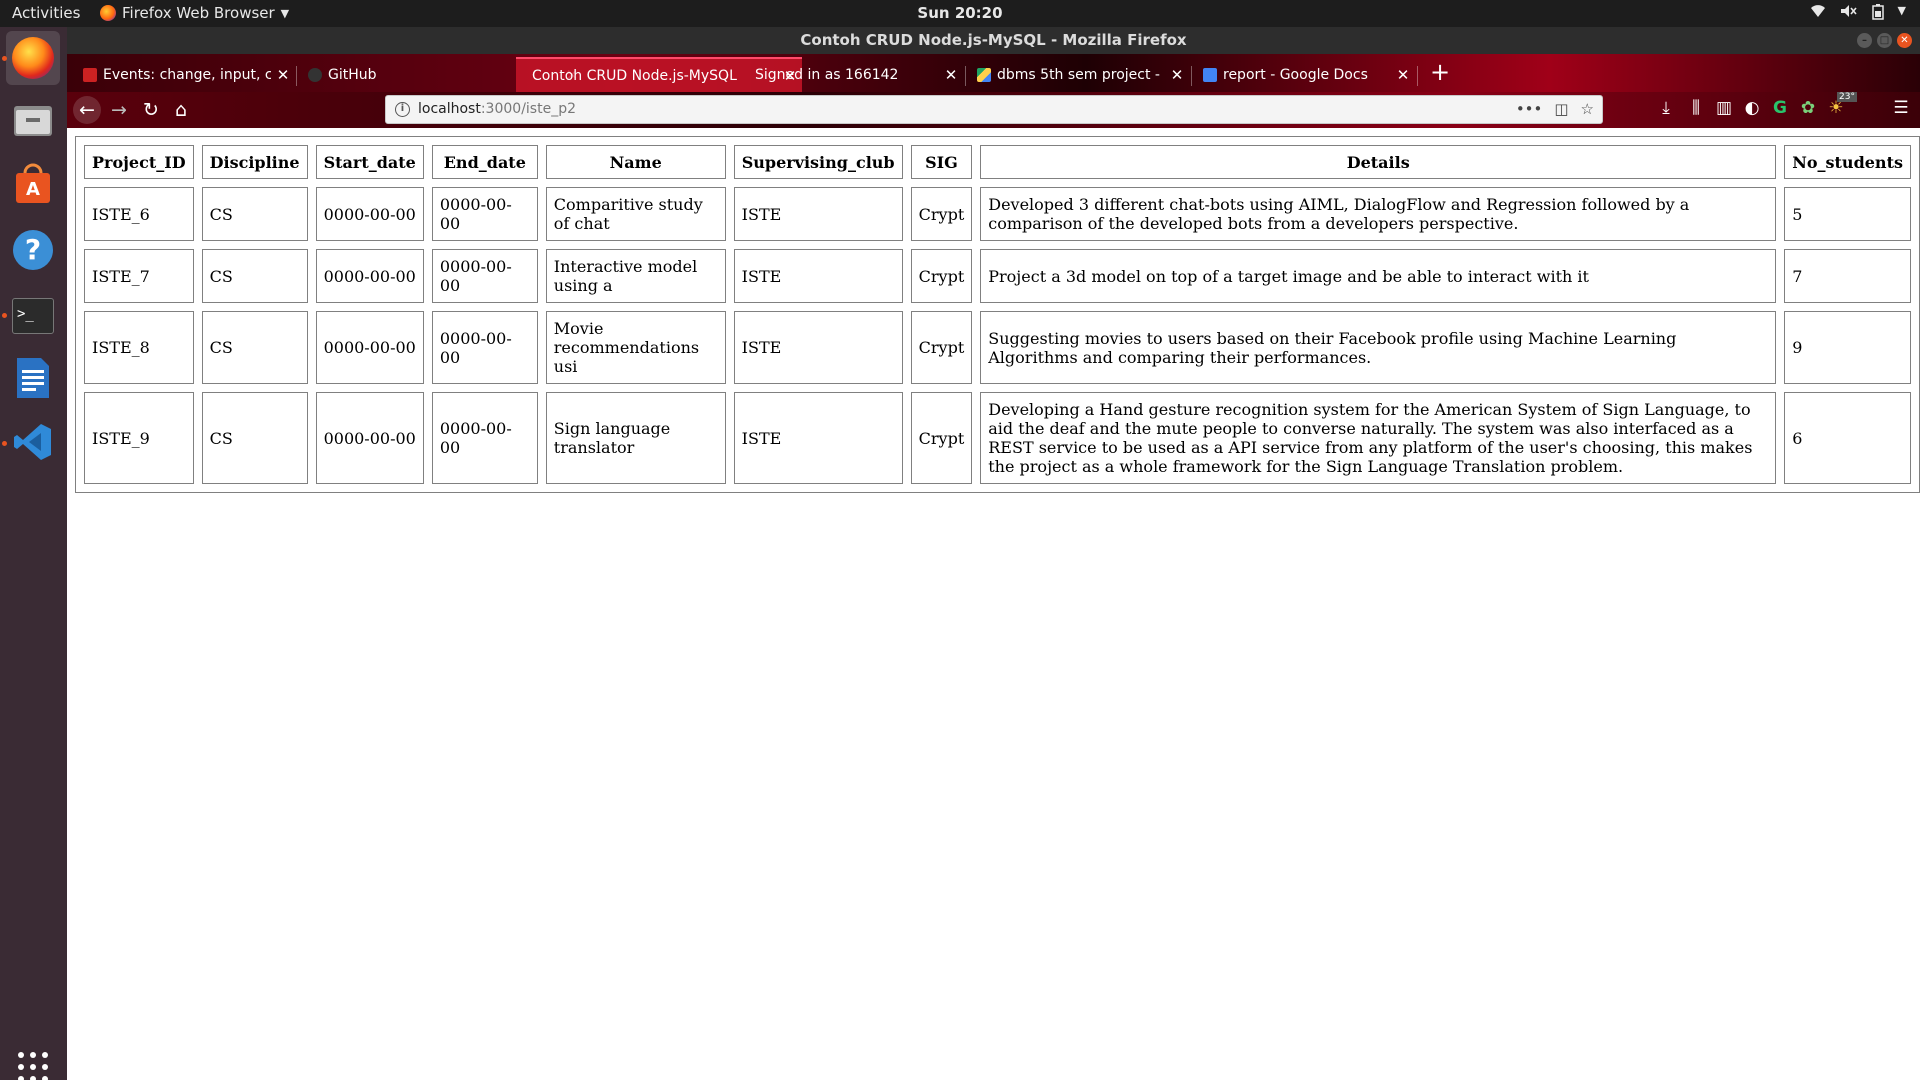 The height and width of the screenshot is (1080, 1920). I want to click on tab-dbms-drive: dbms 5th sem project - G ✕, so click(1078, 74).